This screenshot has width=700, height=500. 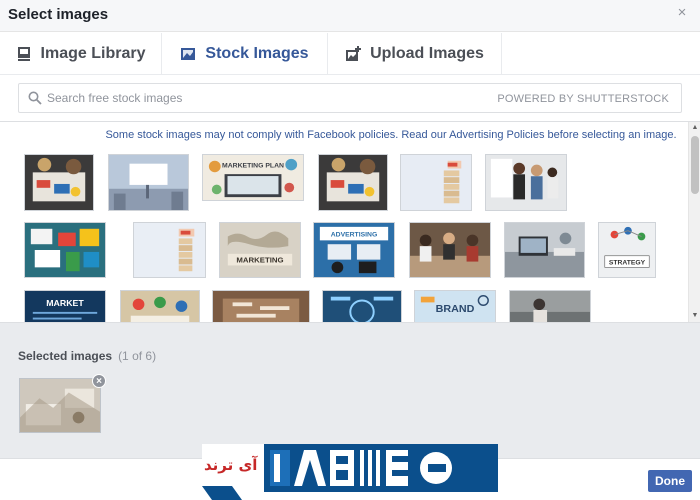 I want to click on grid-scrollbar: ▲ ▼, so click(x=694, y=222).